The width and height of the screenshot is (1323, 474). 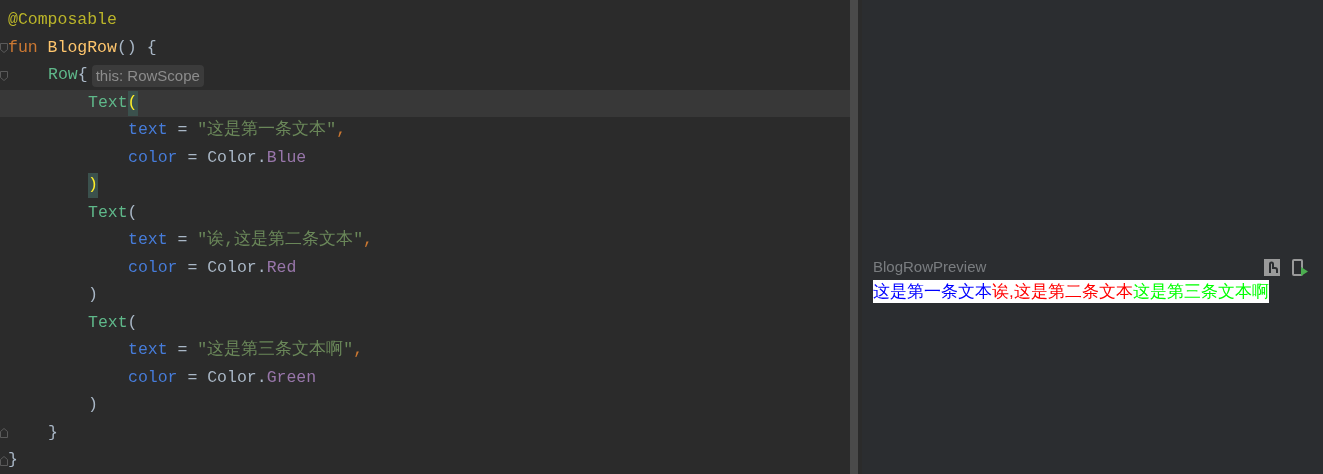 I want to click on code-token: Red, so click(x=281, y=267).